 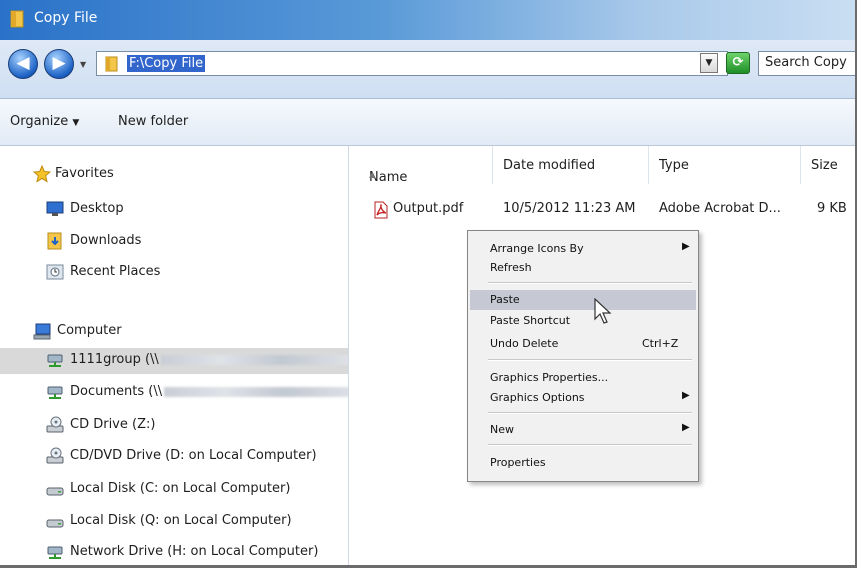 I want to click on menu-item-label: Arrange Icons By, so click(x=537, y=248).